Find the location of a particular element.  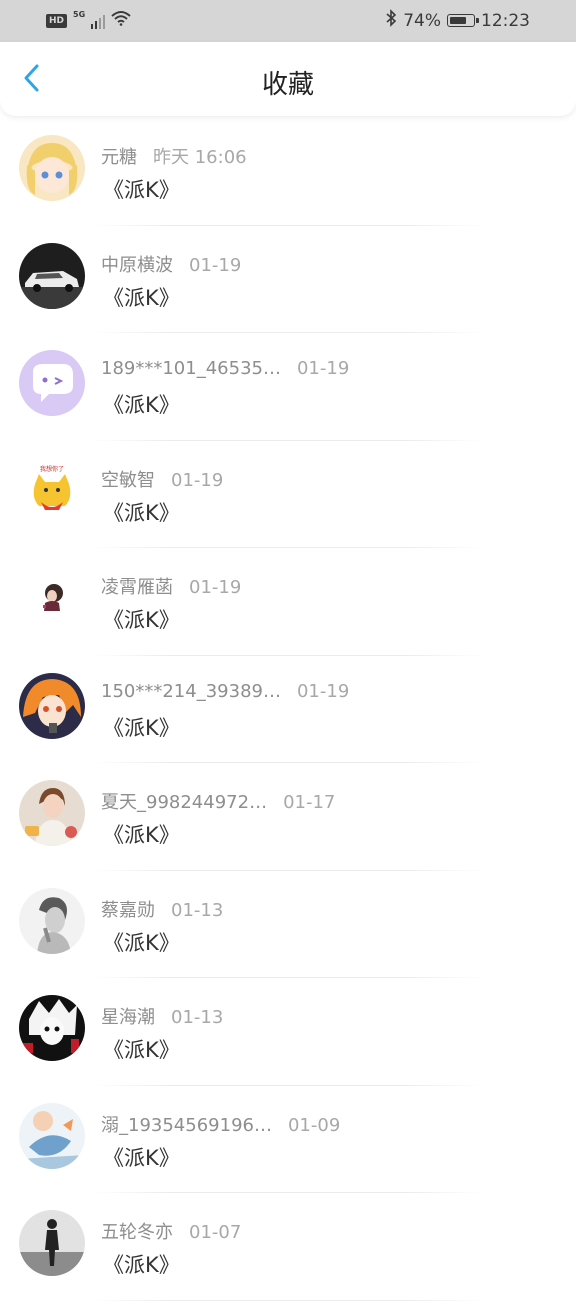

item-date: 01-17 is located at coordinates (309, 802).